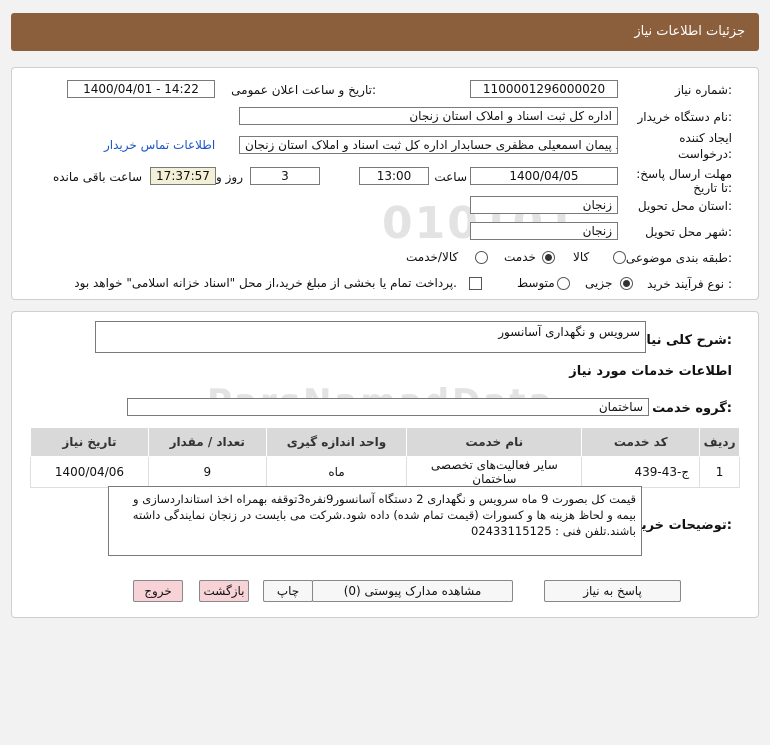 The width and height of the screenshot is (770, 745). Describe the element at coordinates (689, 31) in the screenshot. I see `page-title: جزئیات اطلاعات نیاز` at that location.